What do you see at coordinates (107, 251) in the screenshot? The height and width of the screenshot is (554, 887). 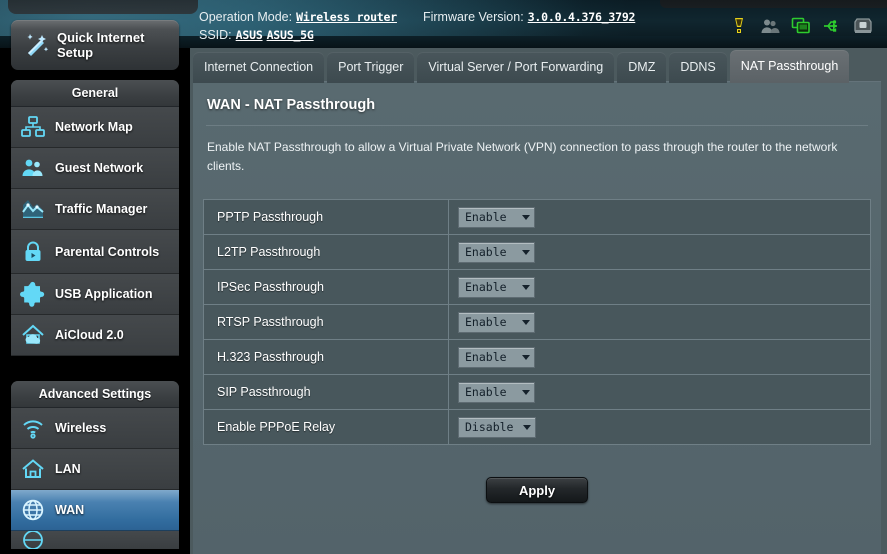 I see `sidebar-item-label: Parental Controls` at bounding box center [107, 251].